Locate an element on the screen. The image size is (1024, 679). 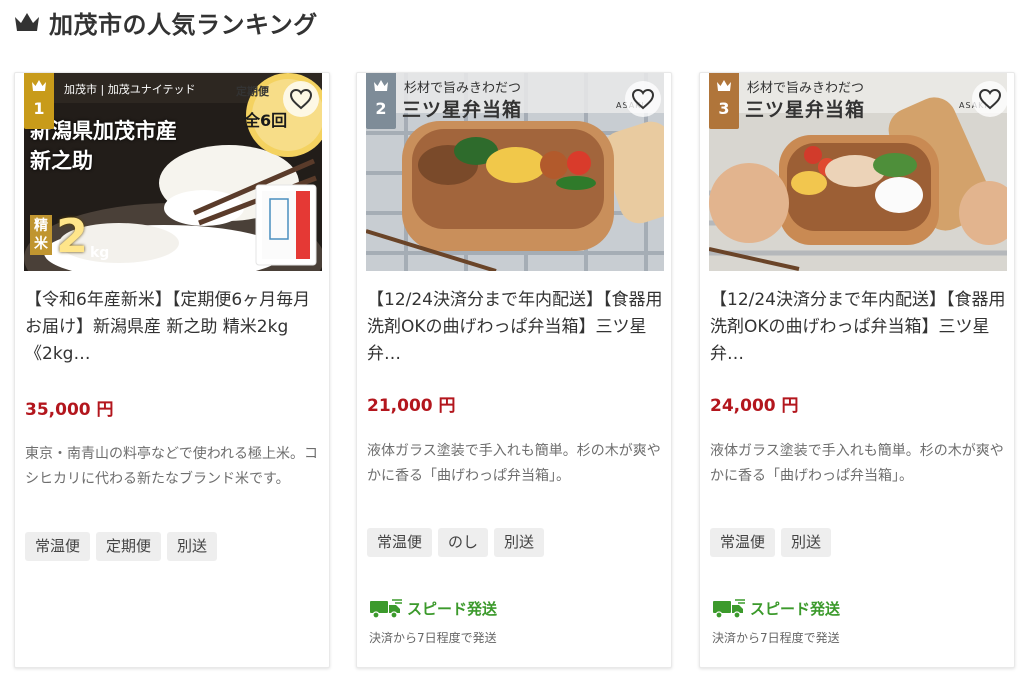
rice-weight: 2 is located at coordinates (72, 236).